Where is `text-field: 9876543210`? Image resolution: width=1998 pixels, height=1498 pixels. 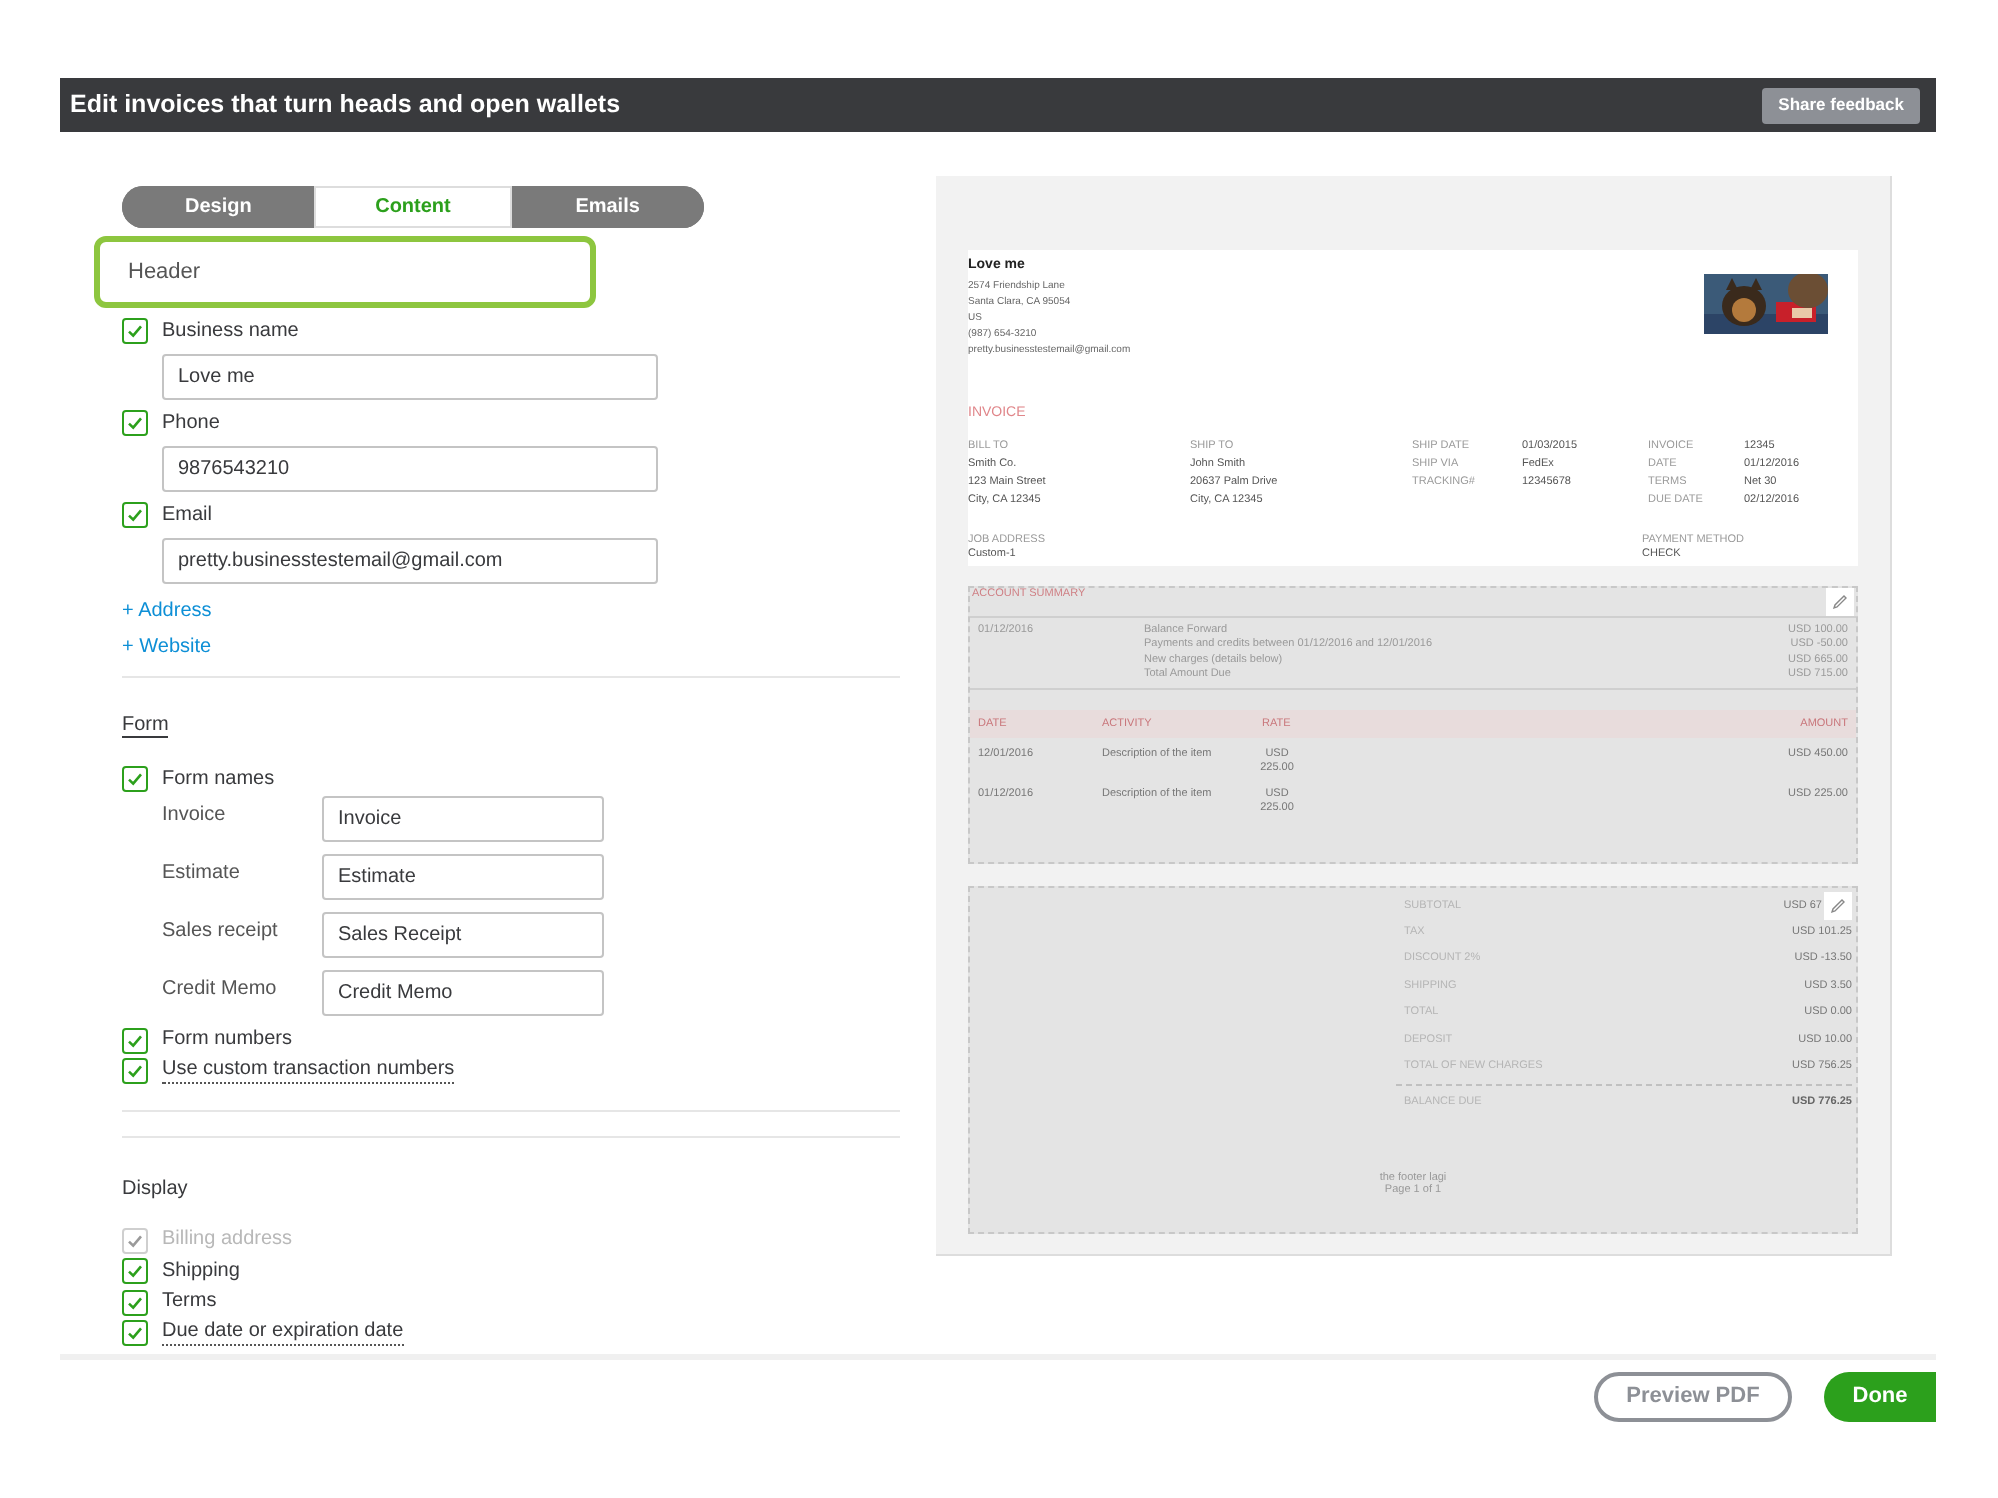
text-field: 9876543210 is located at coordinates (410, 469).